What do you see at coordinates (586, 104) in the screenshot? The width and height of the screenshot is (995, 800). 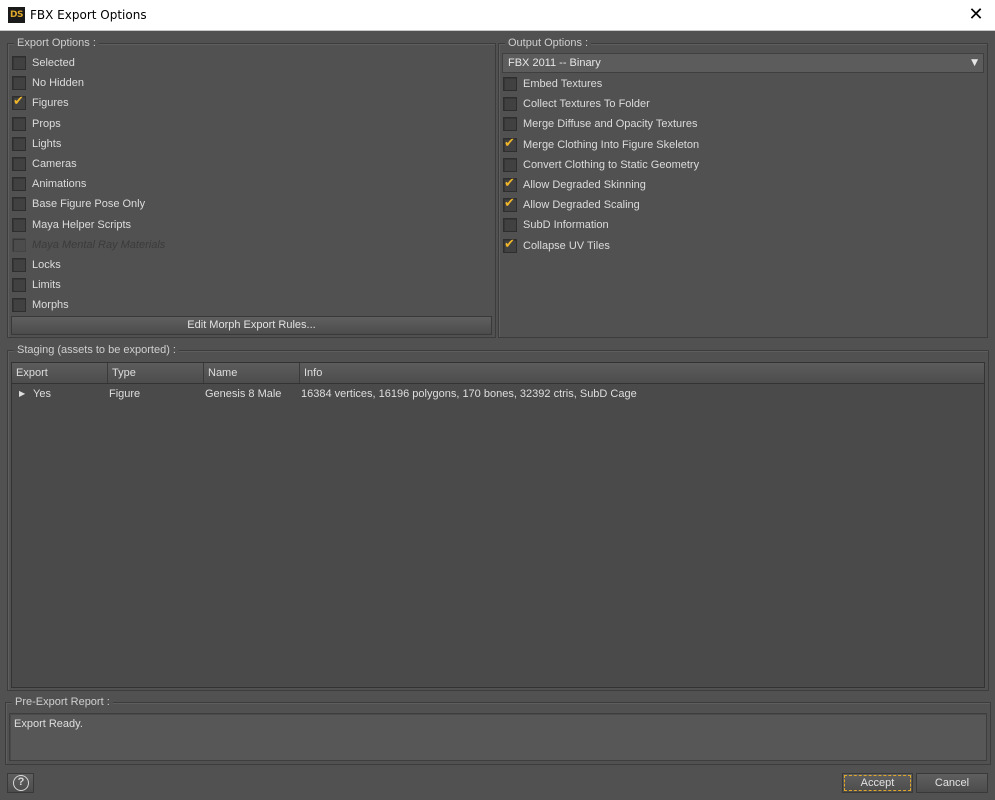 I see `checkbox-label: Collect Textures To Folder` at bounding box center [586, 104].